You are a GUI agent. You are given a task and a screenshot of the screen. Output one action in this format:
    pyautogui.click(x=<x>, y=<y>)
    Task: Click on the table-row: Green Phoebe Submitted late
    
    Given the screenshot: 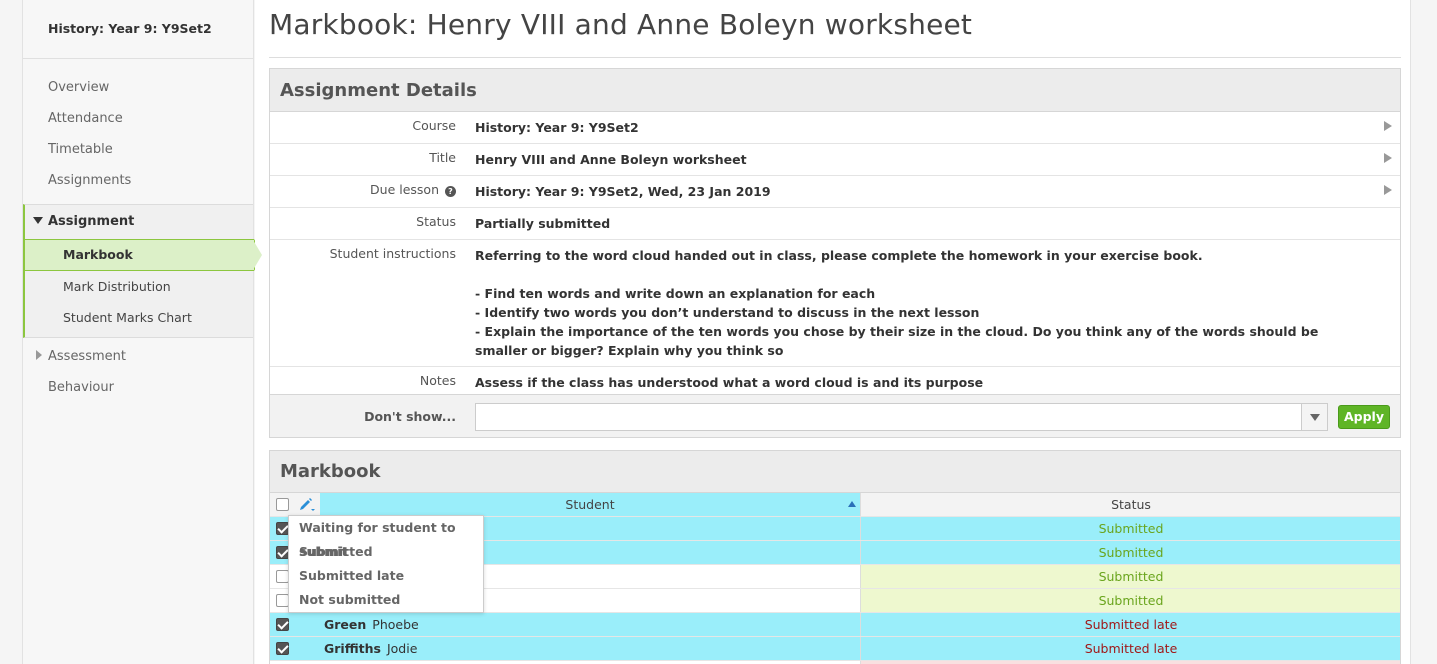 What is the action you would take?
    pyautogui.click(x=835, y=624)
    